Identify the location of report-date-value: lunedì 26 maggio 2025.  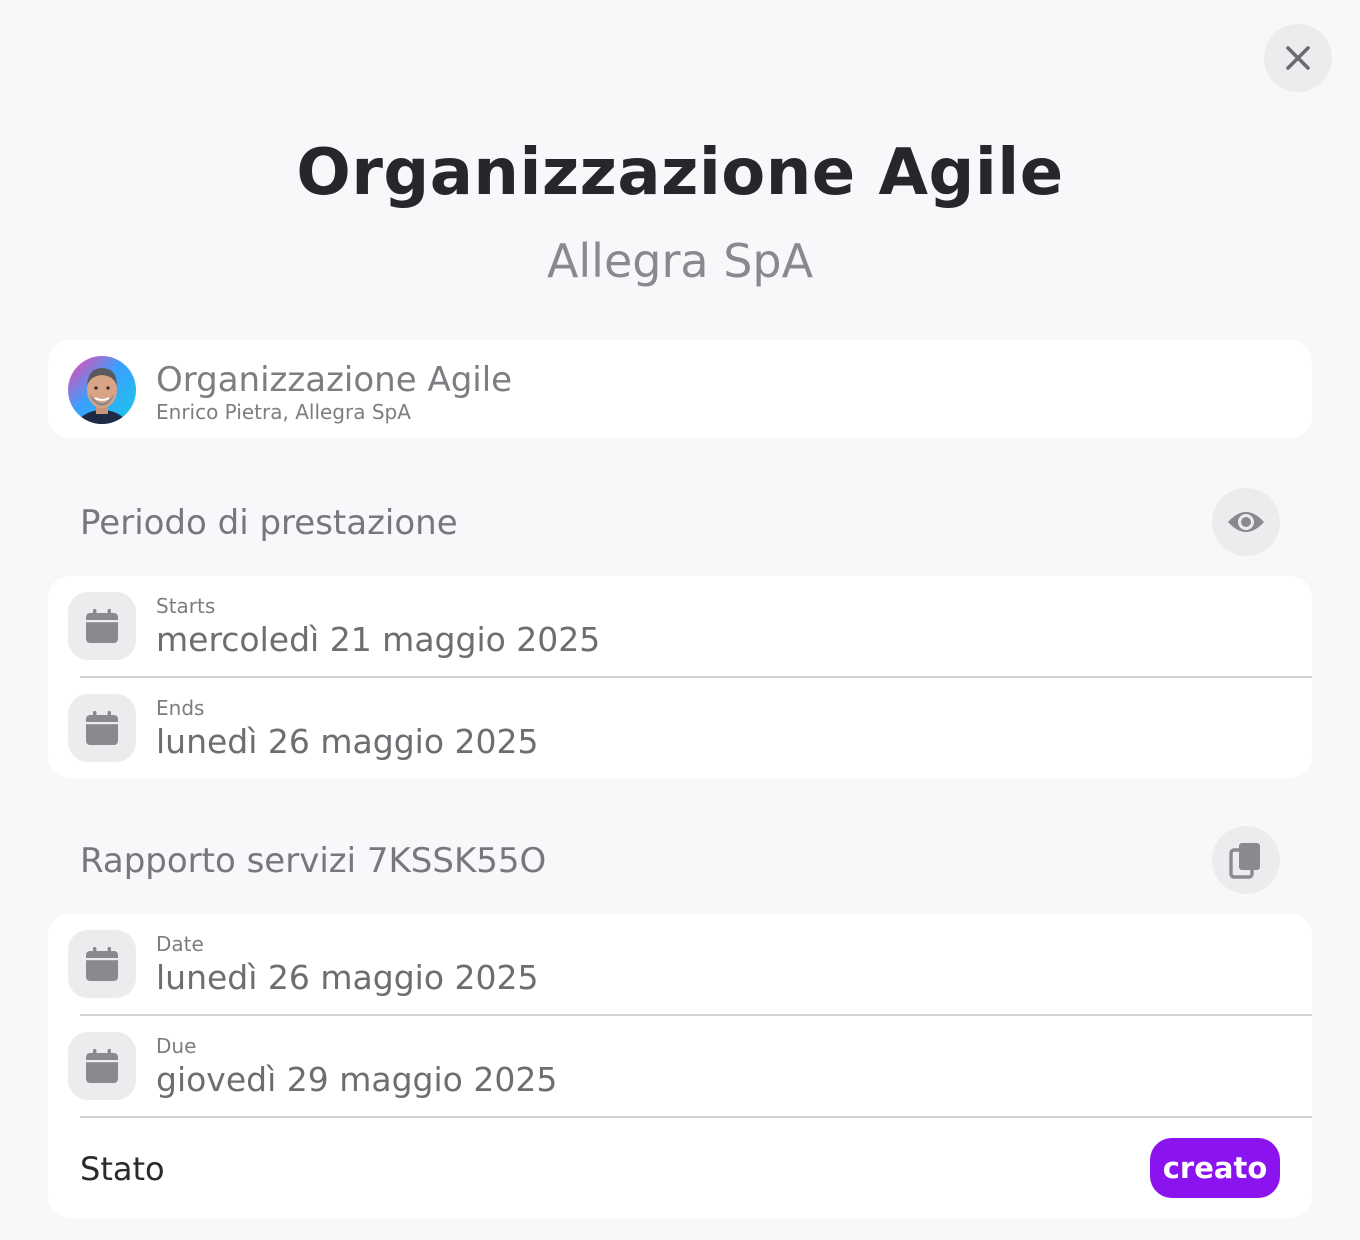
(347, 977).